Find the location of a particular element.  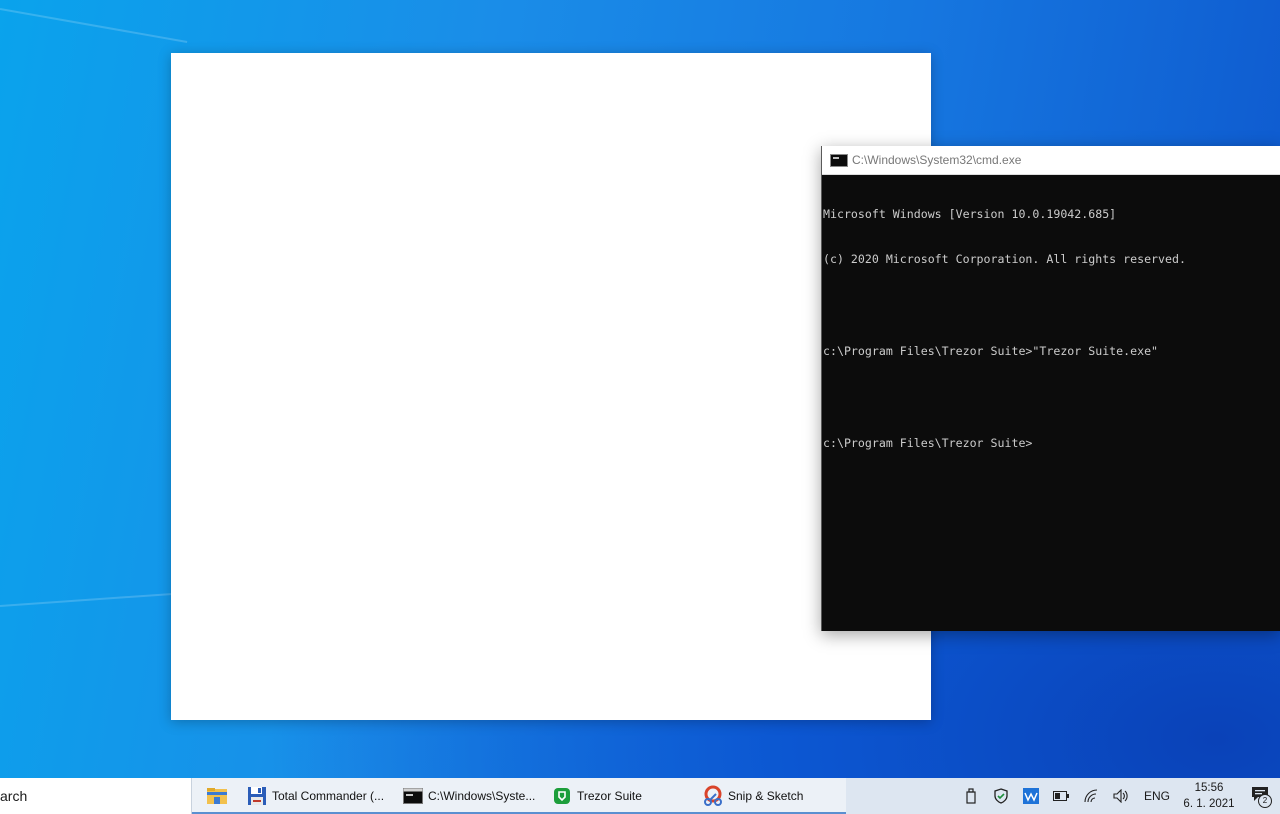

notification-count-badge: 2 is located at coordinates (1265, 801).